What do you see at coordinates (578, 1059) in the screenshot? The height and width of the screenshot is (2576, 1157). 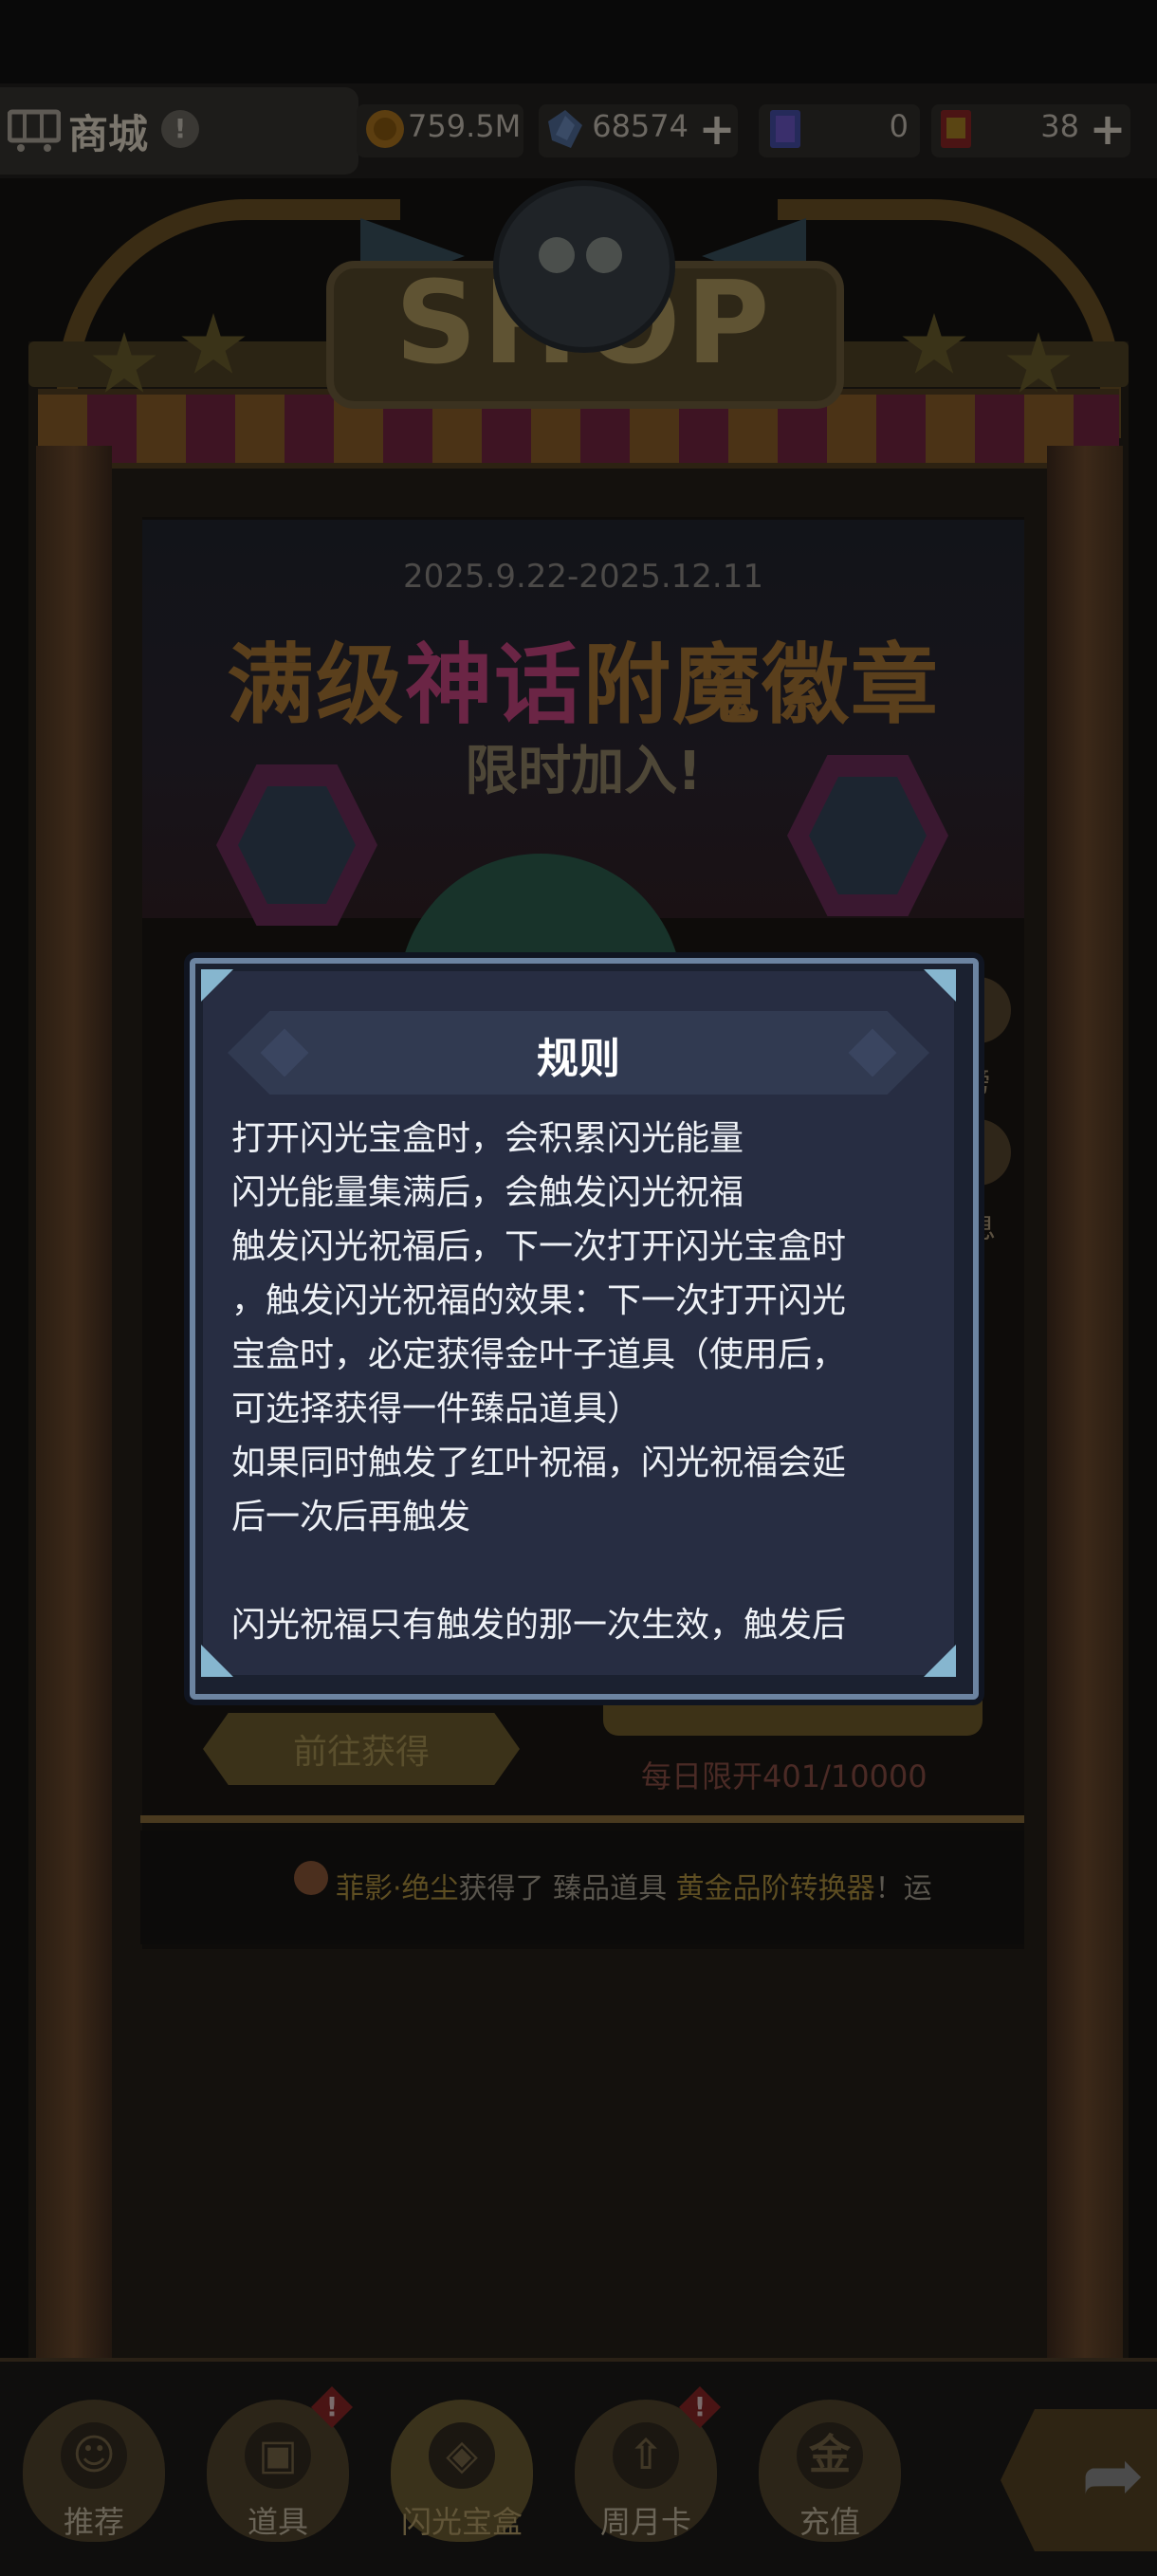 I see `dialog-title: 规则` at bounding box center [578, 1059].